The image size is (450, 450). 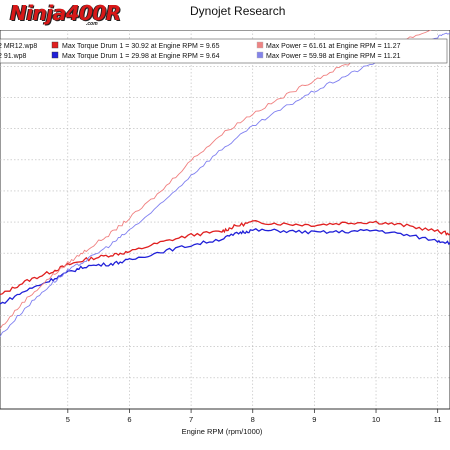 I want to click on legend-power-1: Max Power = 59.98 at Engine RPM = 11.21, so click(x=333, y=56).